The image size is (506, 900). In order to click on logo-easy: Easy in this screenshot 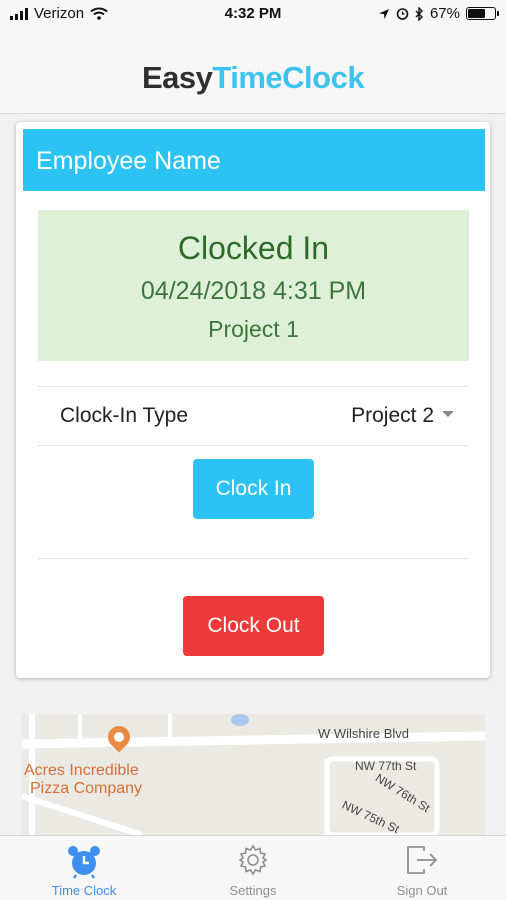, I will do `click(177, 77)`.